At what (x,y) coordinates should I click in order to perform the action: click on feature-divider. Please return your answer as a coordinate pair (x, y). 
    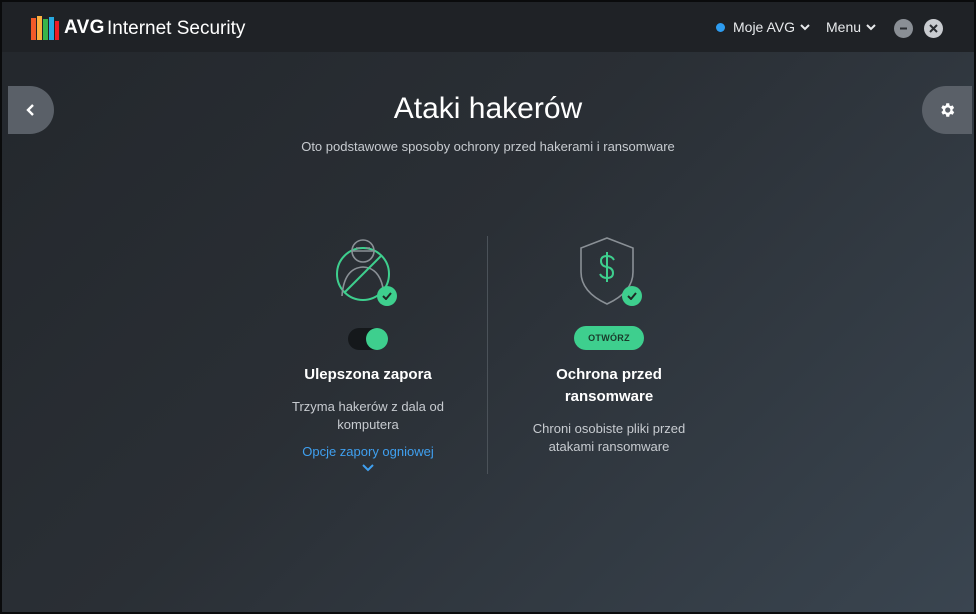
    Looking at the image, I should click on (487, 355).